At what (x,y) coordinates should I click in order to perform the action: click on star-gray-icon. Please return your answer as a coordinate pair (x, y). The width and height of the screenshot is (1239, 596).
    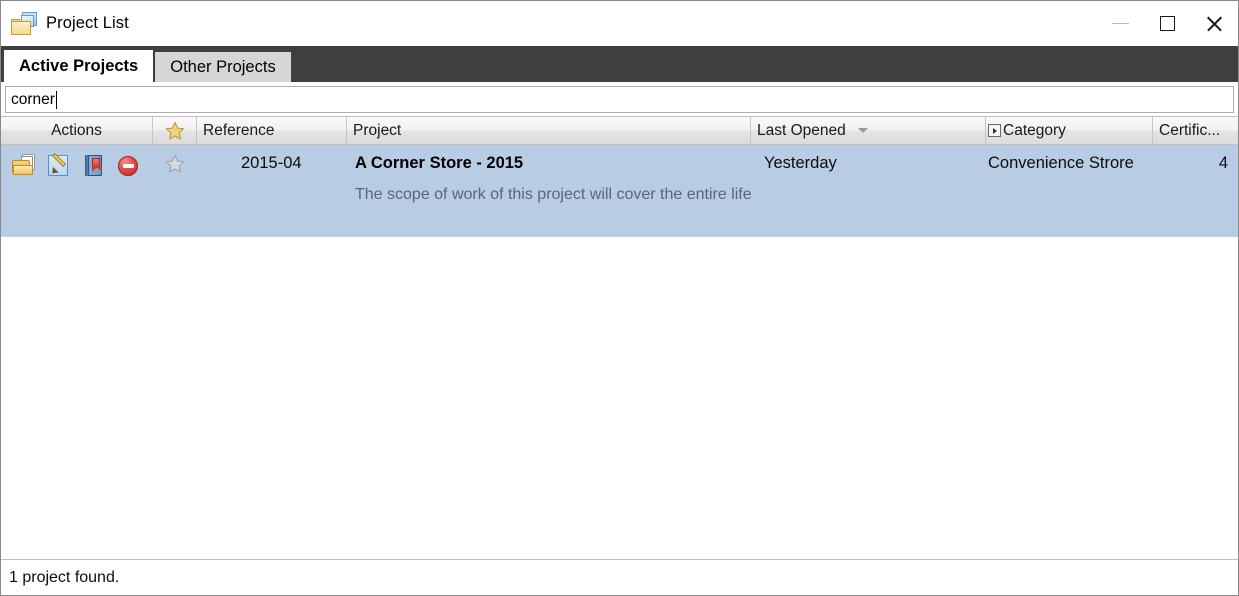
    Looking at the image, I should click on (175, 163).